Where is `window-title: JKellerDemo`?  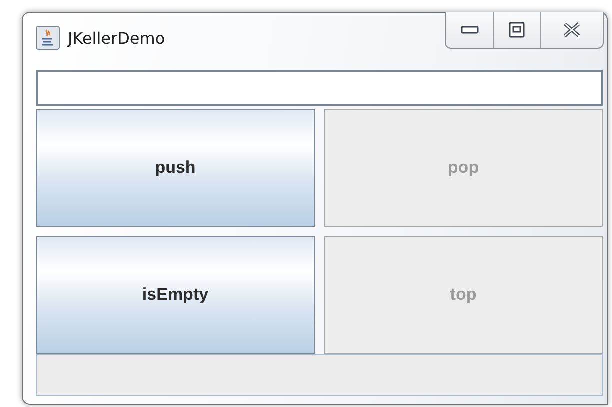 window-title: JKellerDemo is located at coordinates (117, 38).